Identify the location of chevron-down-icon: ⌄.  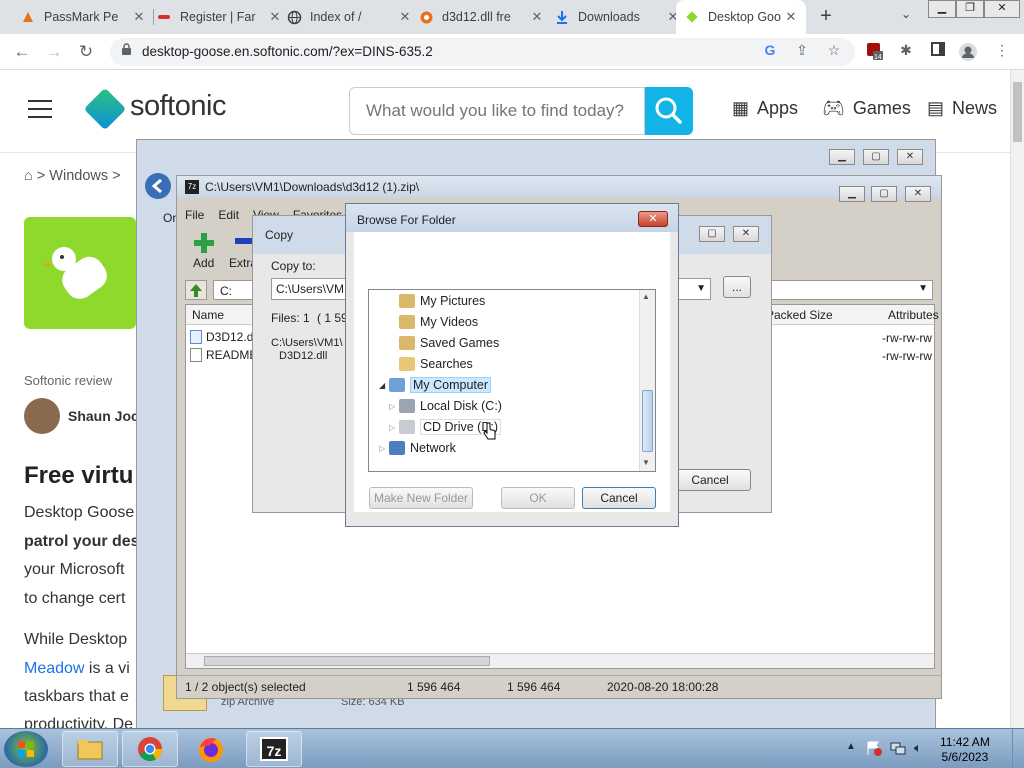
(906, 17).